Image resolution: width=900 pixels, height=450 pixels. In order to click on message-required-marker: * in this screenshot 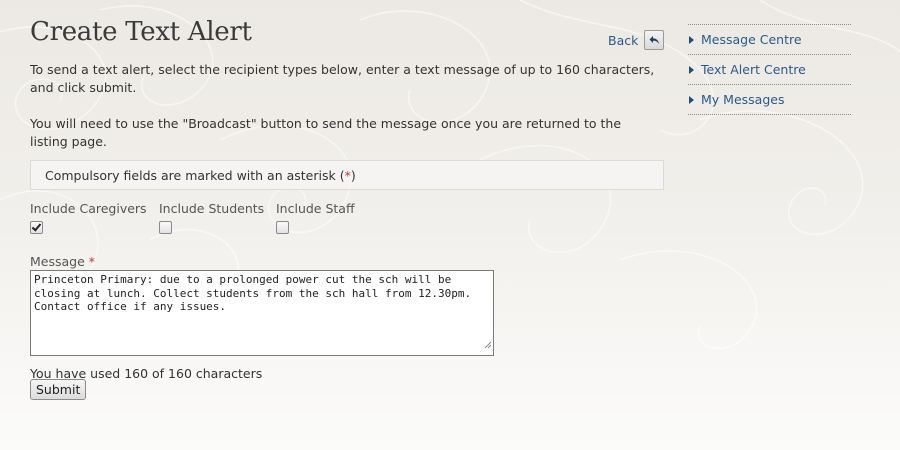, I will do `click(92, 261)`.